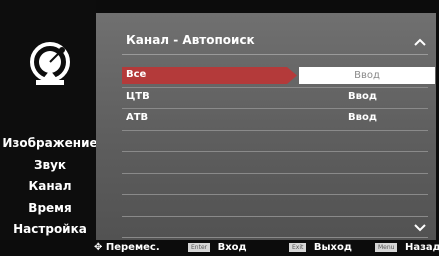 The height and width of the screenshot is (256, 439). What do you see at coordinates (132, 247) in the screenshot?
I see `move-label: Перемес.` at bounding box center [132, 247].